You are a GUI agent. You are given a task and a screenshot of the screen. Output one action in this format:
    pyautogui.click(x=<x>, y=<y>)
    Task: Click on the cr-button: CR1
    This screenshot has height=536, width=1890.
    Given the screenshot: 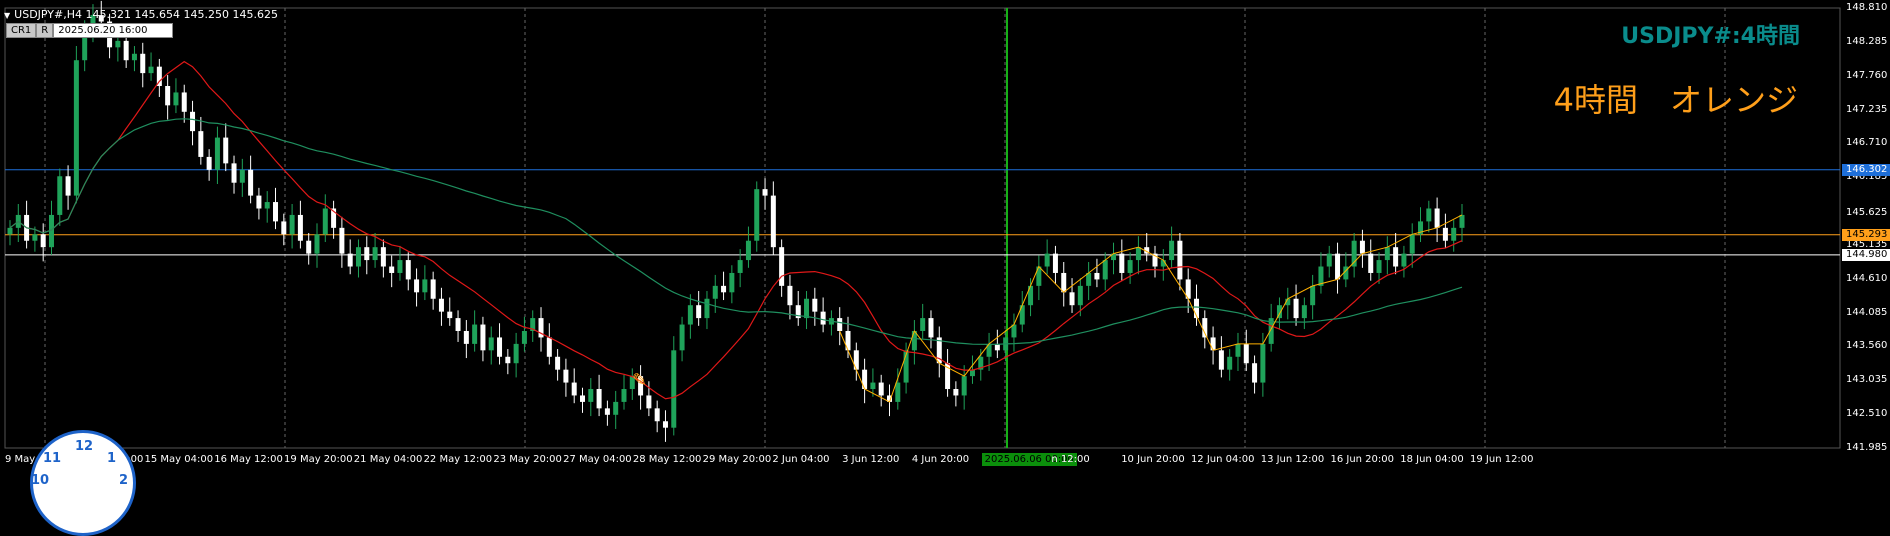 What is the action you would take?
    pyautogui.click(x=21, y=30)
    